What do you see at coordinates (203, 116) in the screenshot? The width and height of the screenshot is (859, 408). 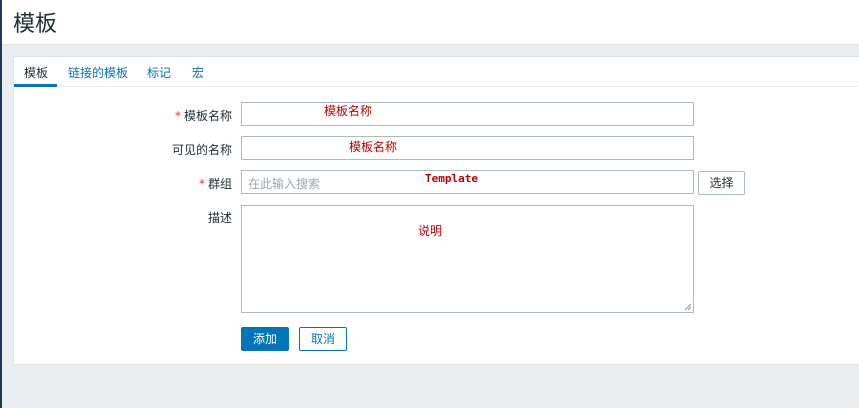 I see `template-name-label: * 模板名称` at bounding box center [203, 116].